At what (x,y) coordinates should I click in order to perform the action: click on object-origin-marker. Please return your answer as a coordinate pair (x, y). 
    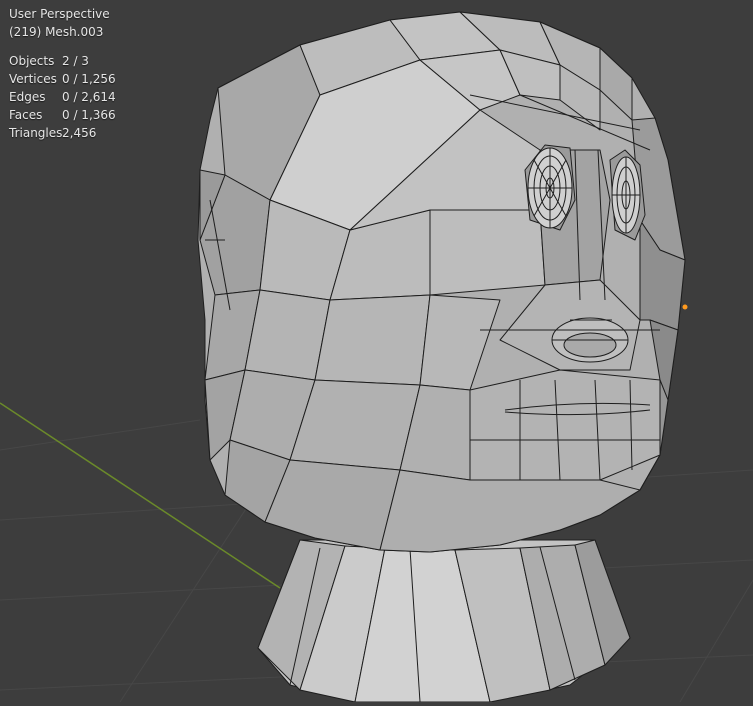
    Looking at the image, I should click on (685, 307).